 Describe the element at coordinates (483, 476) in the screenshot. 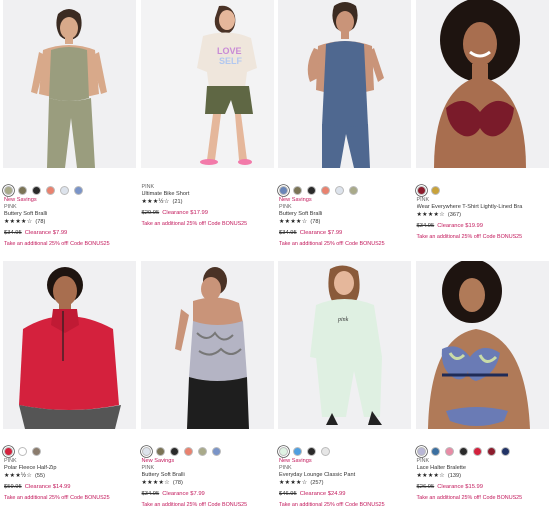

I see `product-rating: ★★★★☆ (139)` at that location.